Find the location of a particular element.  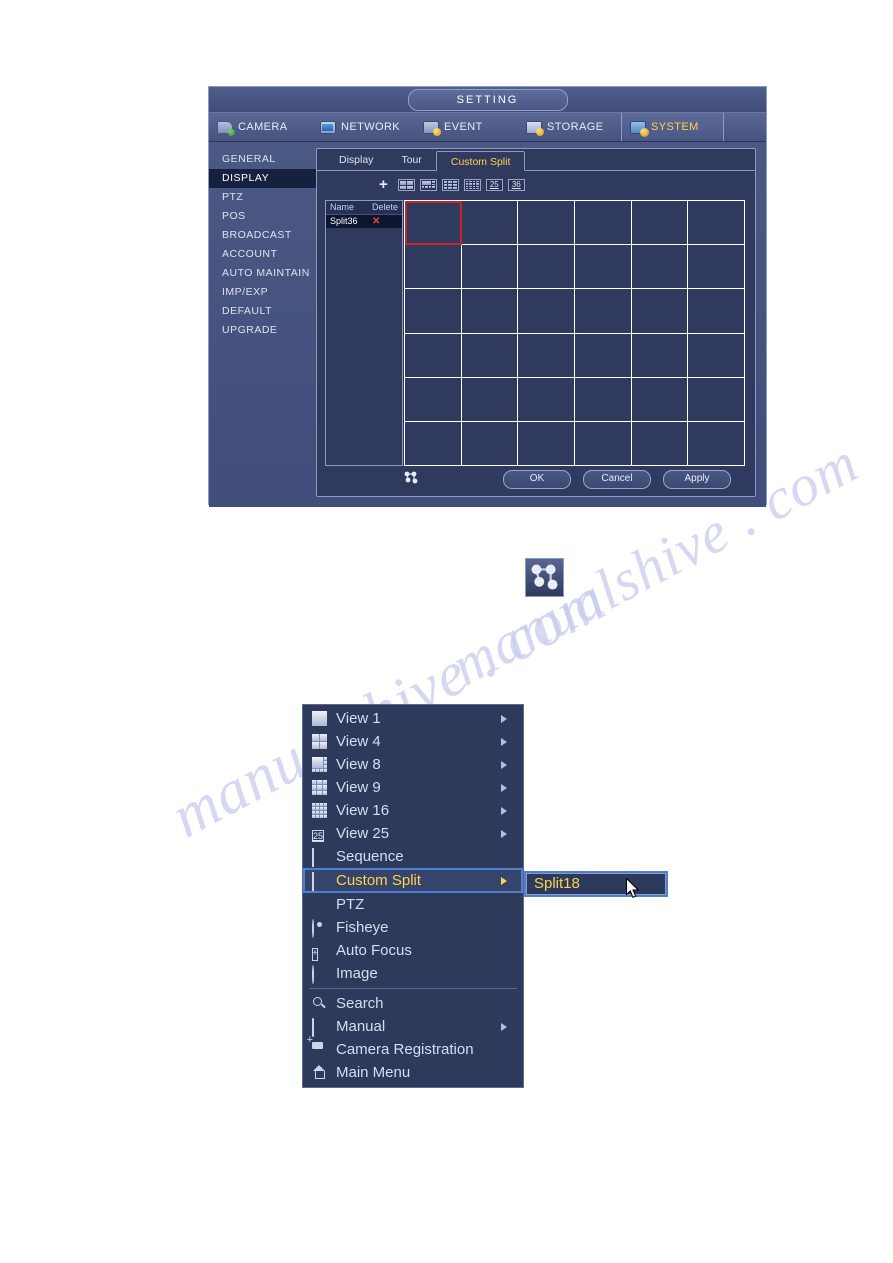

sidebar-item-default: DEFAULT is located at coordinates (262, 311).